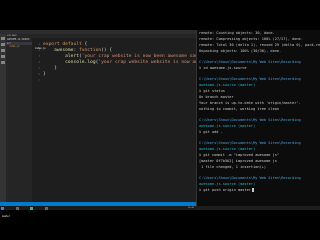 The image size is (320, 240). I want to click on tree-item-index: index.js, so click(19, 47).